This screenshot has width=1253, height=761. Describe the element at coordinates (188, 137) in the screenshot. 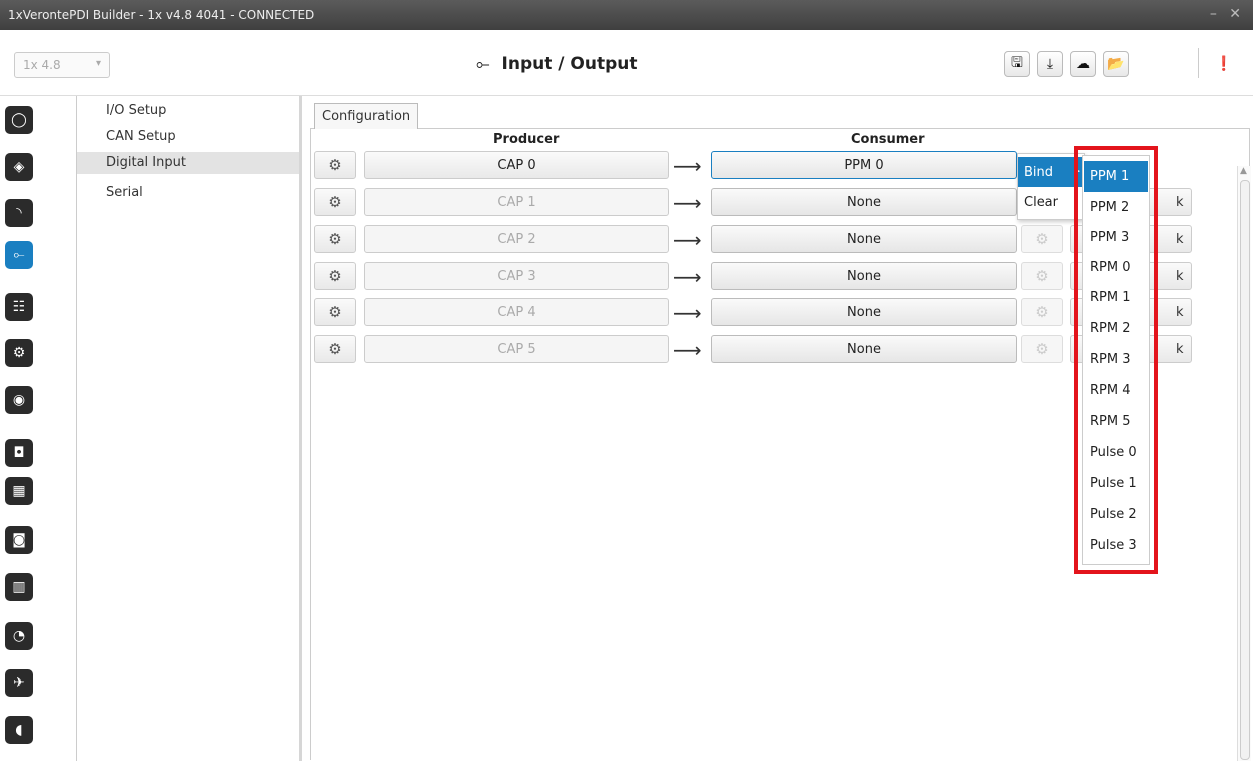

I see `submenu-can-setup: CAN Setup` at that location.